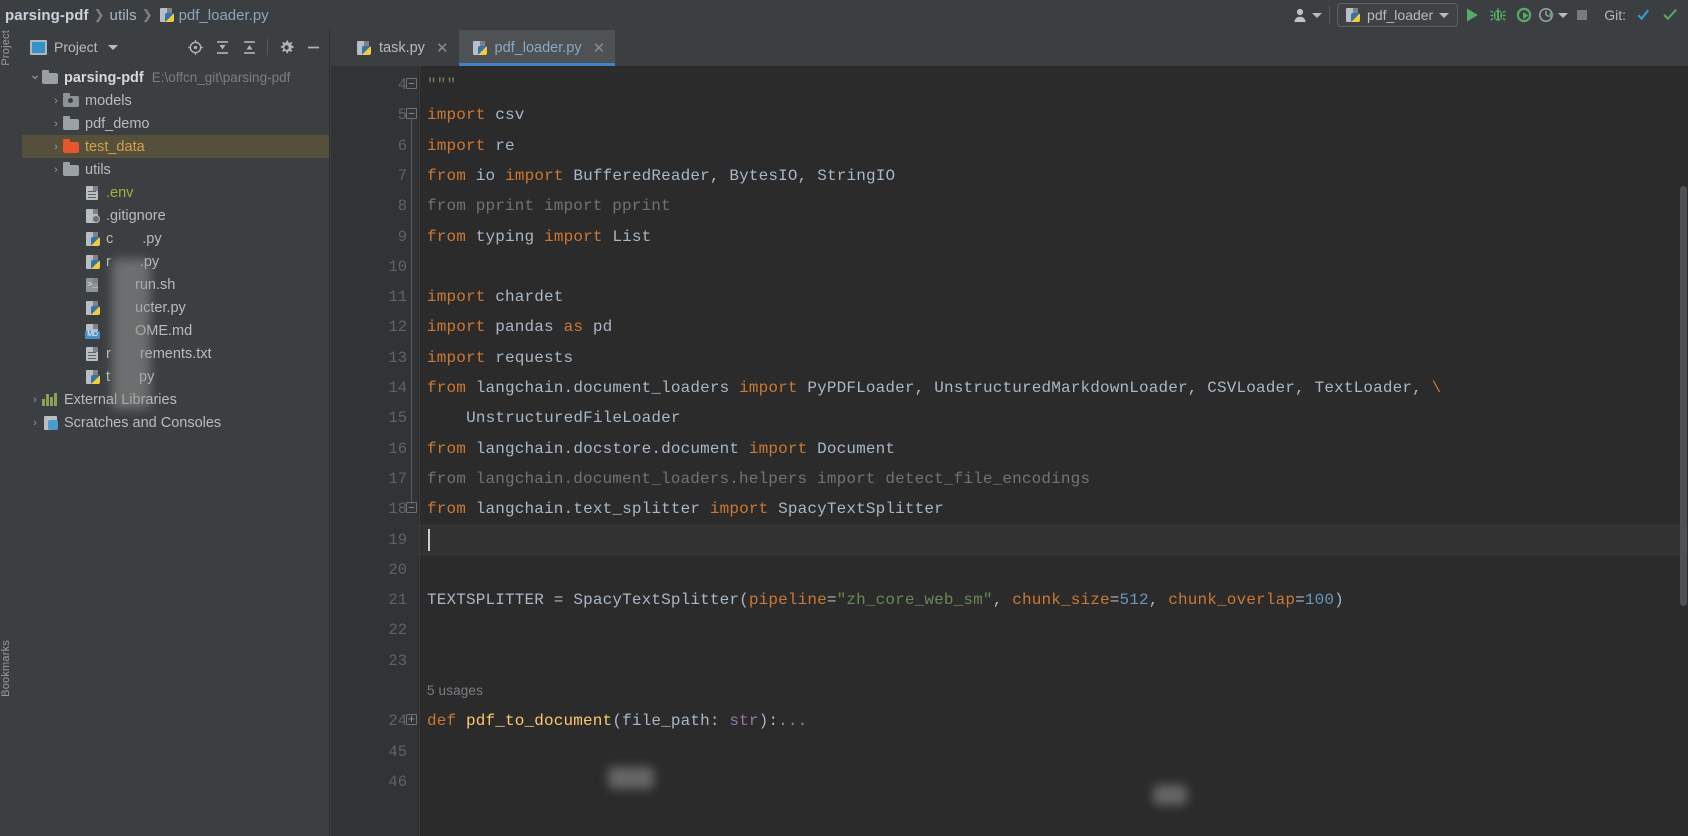 The height and width of the screenshot is (836, 1688). What do you see at coordinates (35, 74) in the screenshot?
I see `chevron-down-icon: ⌄` at bounding box center [35, 74].